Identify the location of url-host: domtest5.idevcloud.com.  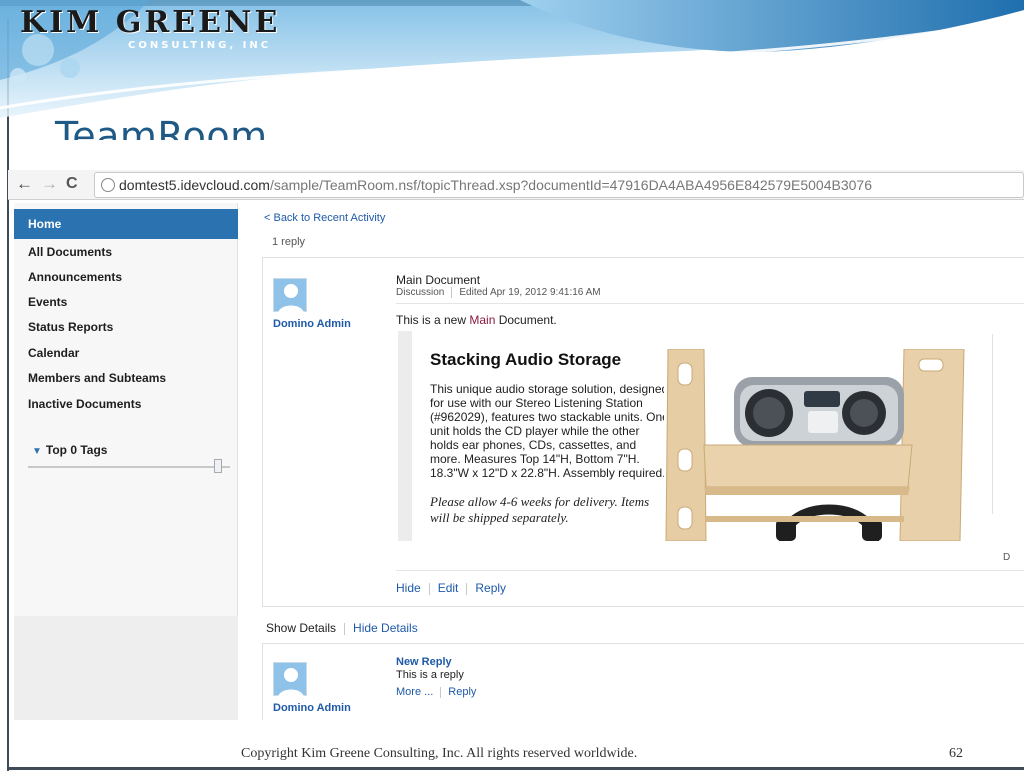
(194, 185).